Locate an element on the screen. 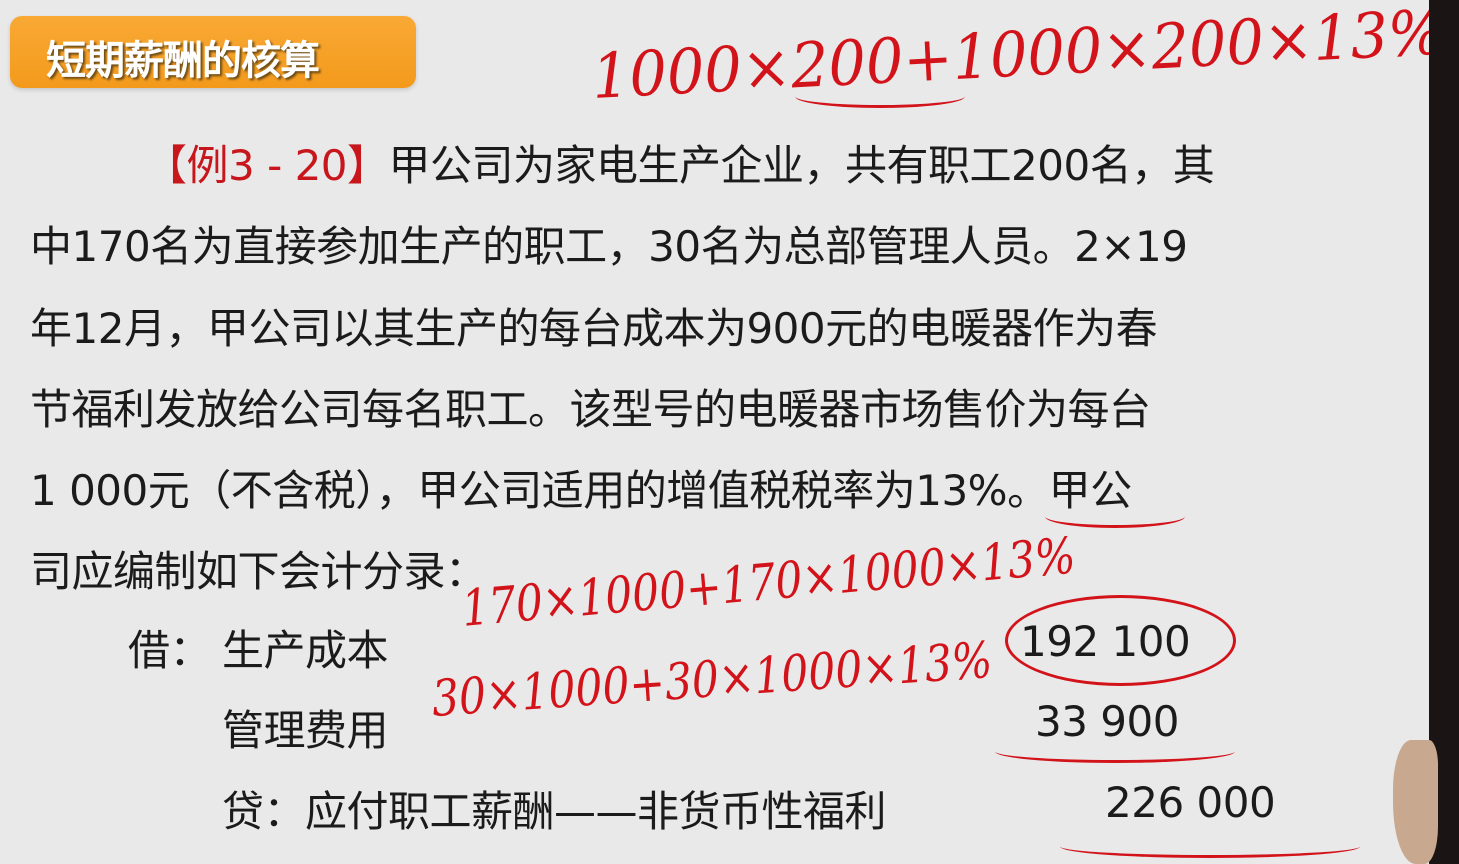 This screenshot has width=1459, height=864. debit-label: 借： is located at coordinates (170, 650).